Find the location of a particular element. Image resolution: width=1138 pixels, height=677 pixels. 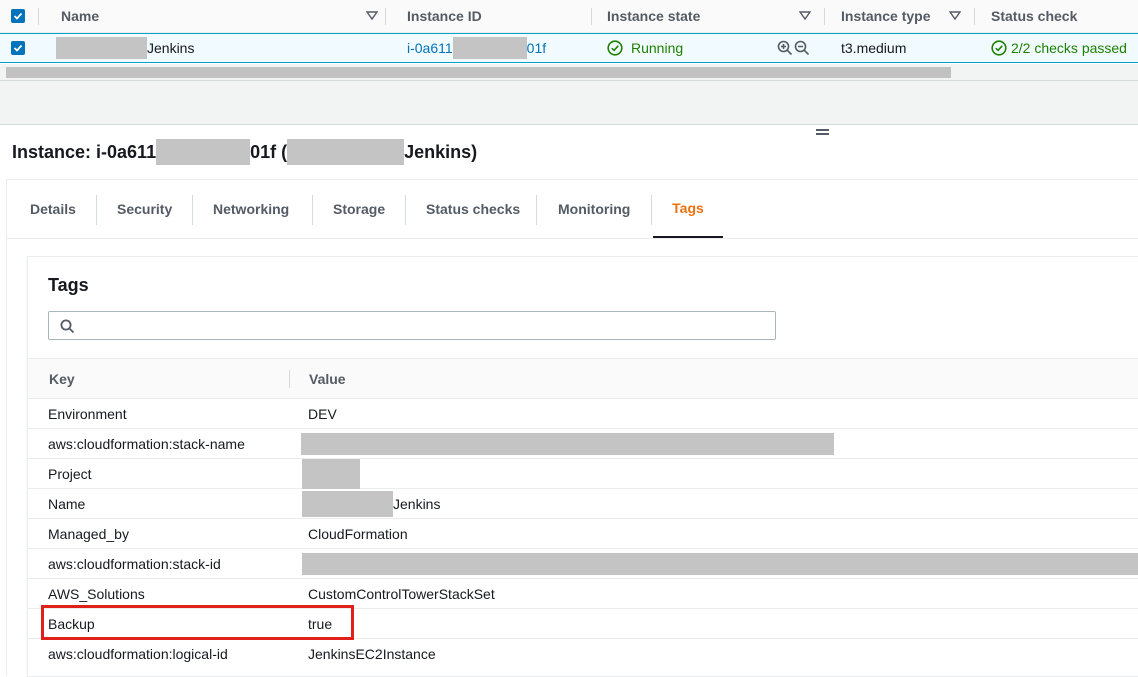

tab-monitoring: Monitoring is located at coordinates (594, 209).